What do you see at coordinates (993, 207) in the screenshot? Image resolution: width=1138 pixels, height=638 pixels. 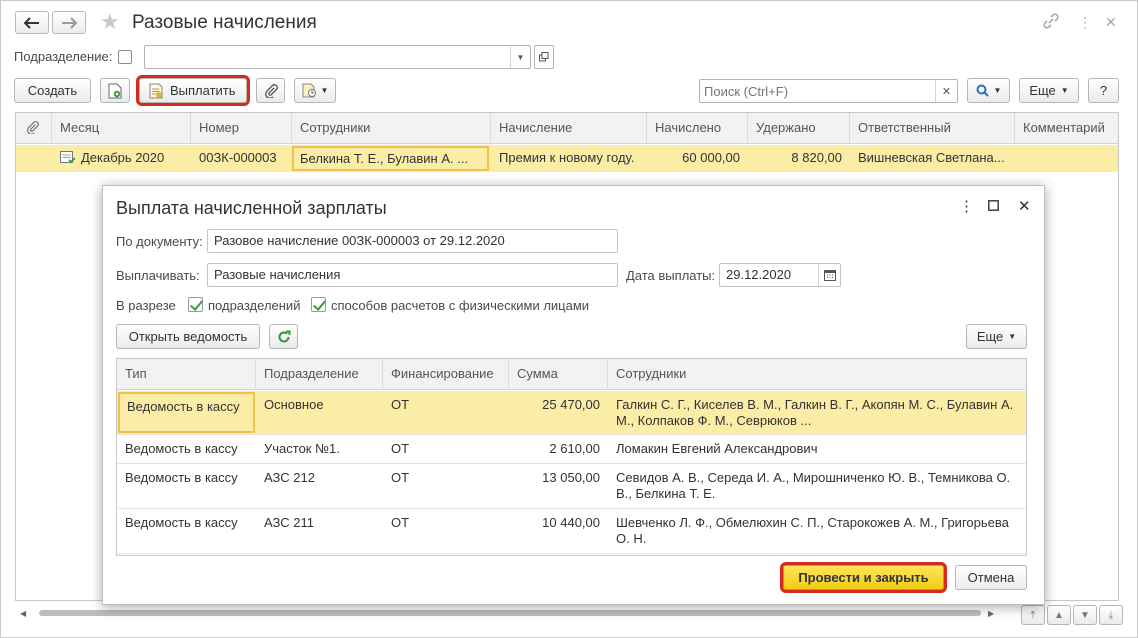 I see `maximize-icon` at bounding box center [993, 207].